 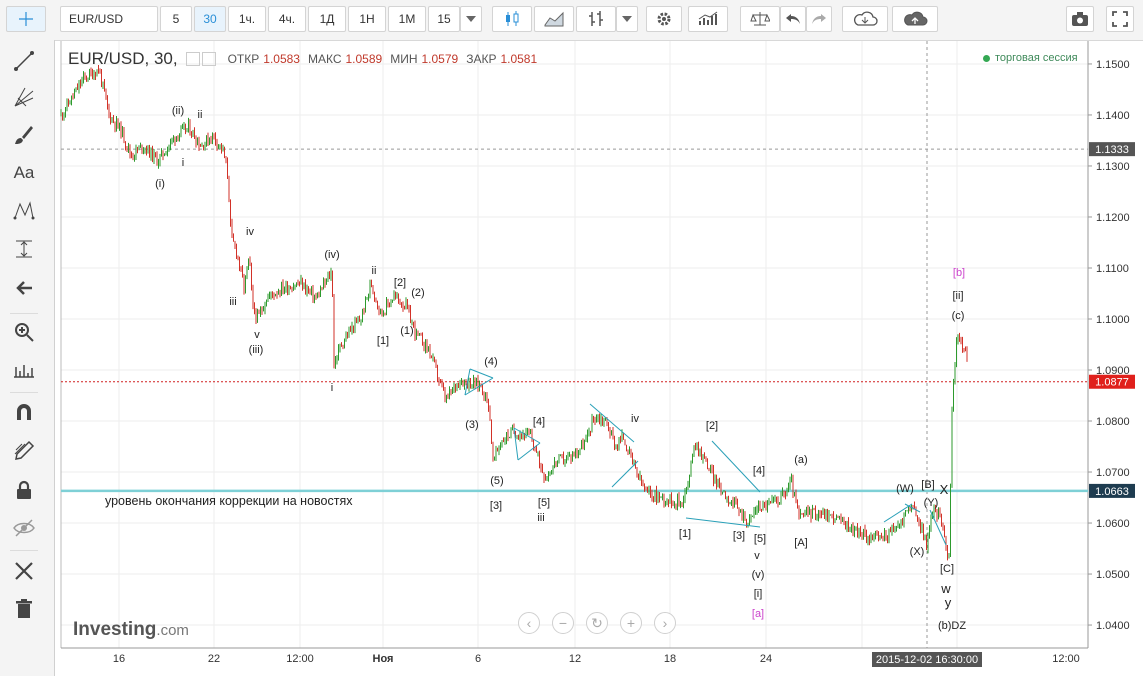 What do you see at coordinates (1113, 473) in the screenshot?
I see `y-tick-label: 1.0700` at bounding box center [1113, 473].